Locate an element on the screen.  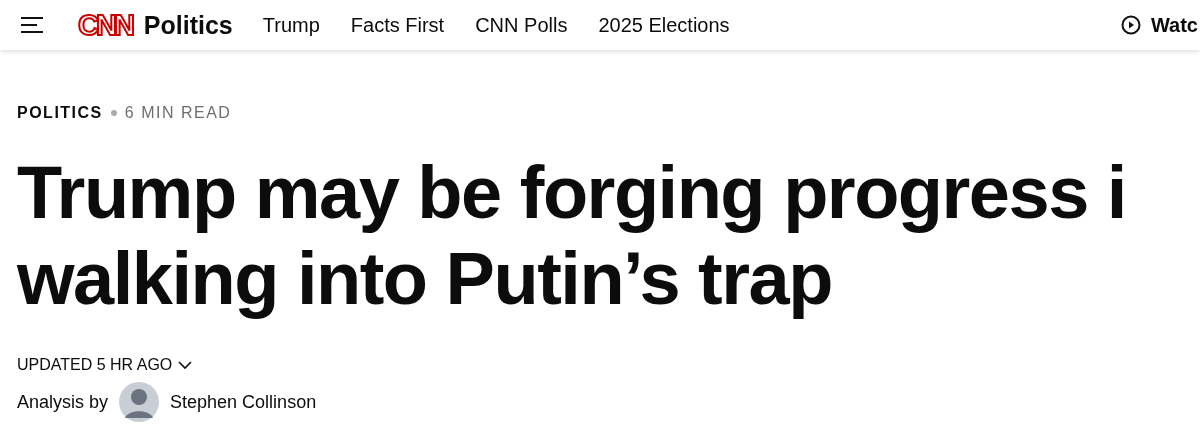
logo: CNN is located at coordinates (105, 25).